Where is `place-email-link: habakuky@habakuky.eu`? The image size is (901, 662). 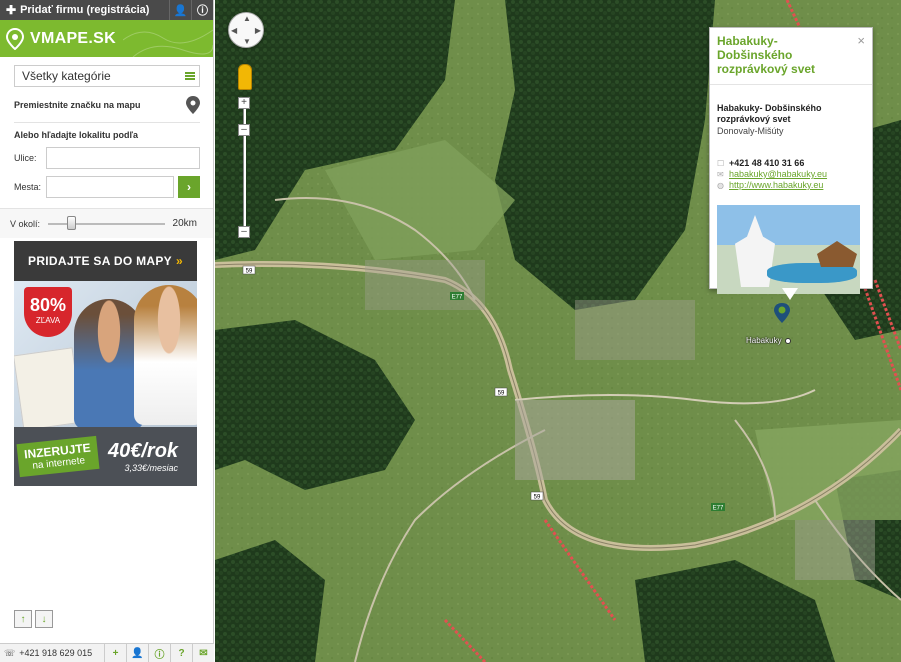 place-email-link: habakuky@habakuky.eu is located at coordinates (778, 174).